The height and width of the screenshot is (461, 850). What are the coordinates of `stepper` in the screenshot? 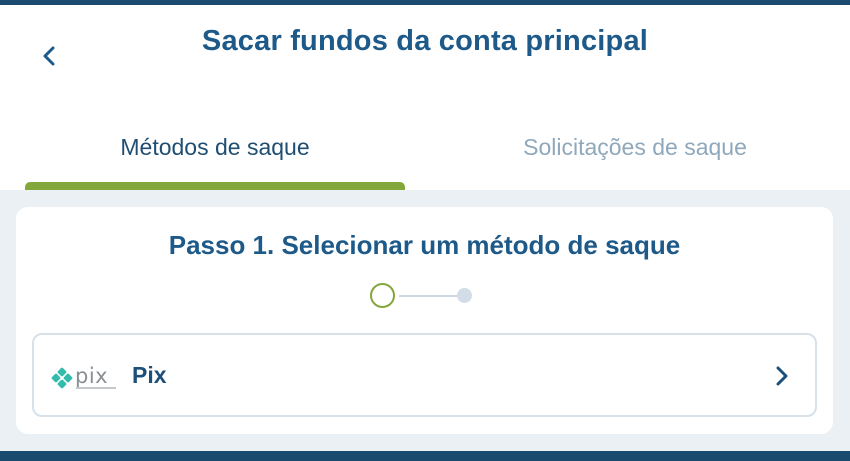 It's located at (425, 296).